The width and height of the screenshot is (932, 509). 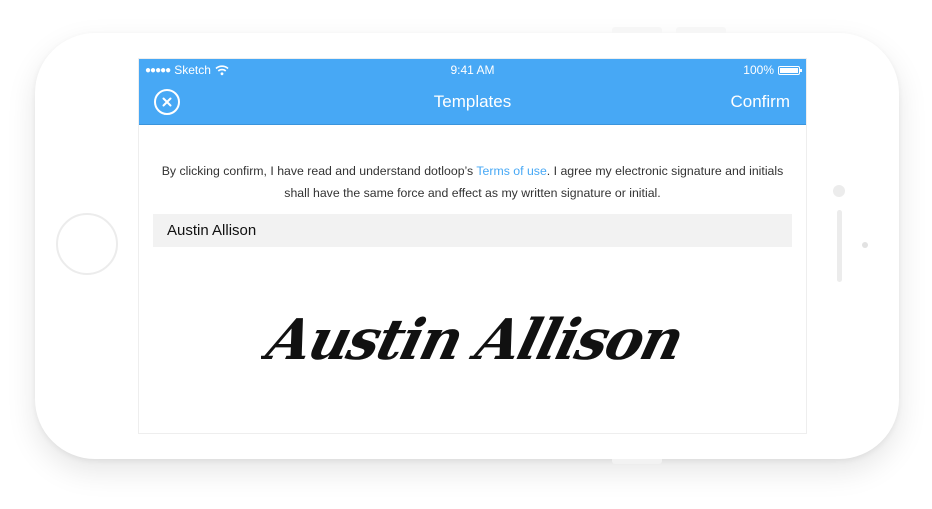 I want to click on terms-of-use-link: Terms of use, so click(x=511, y=171).